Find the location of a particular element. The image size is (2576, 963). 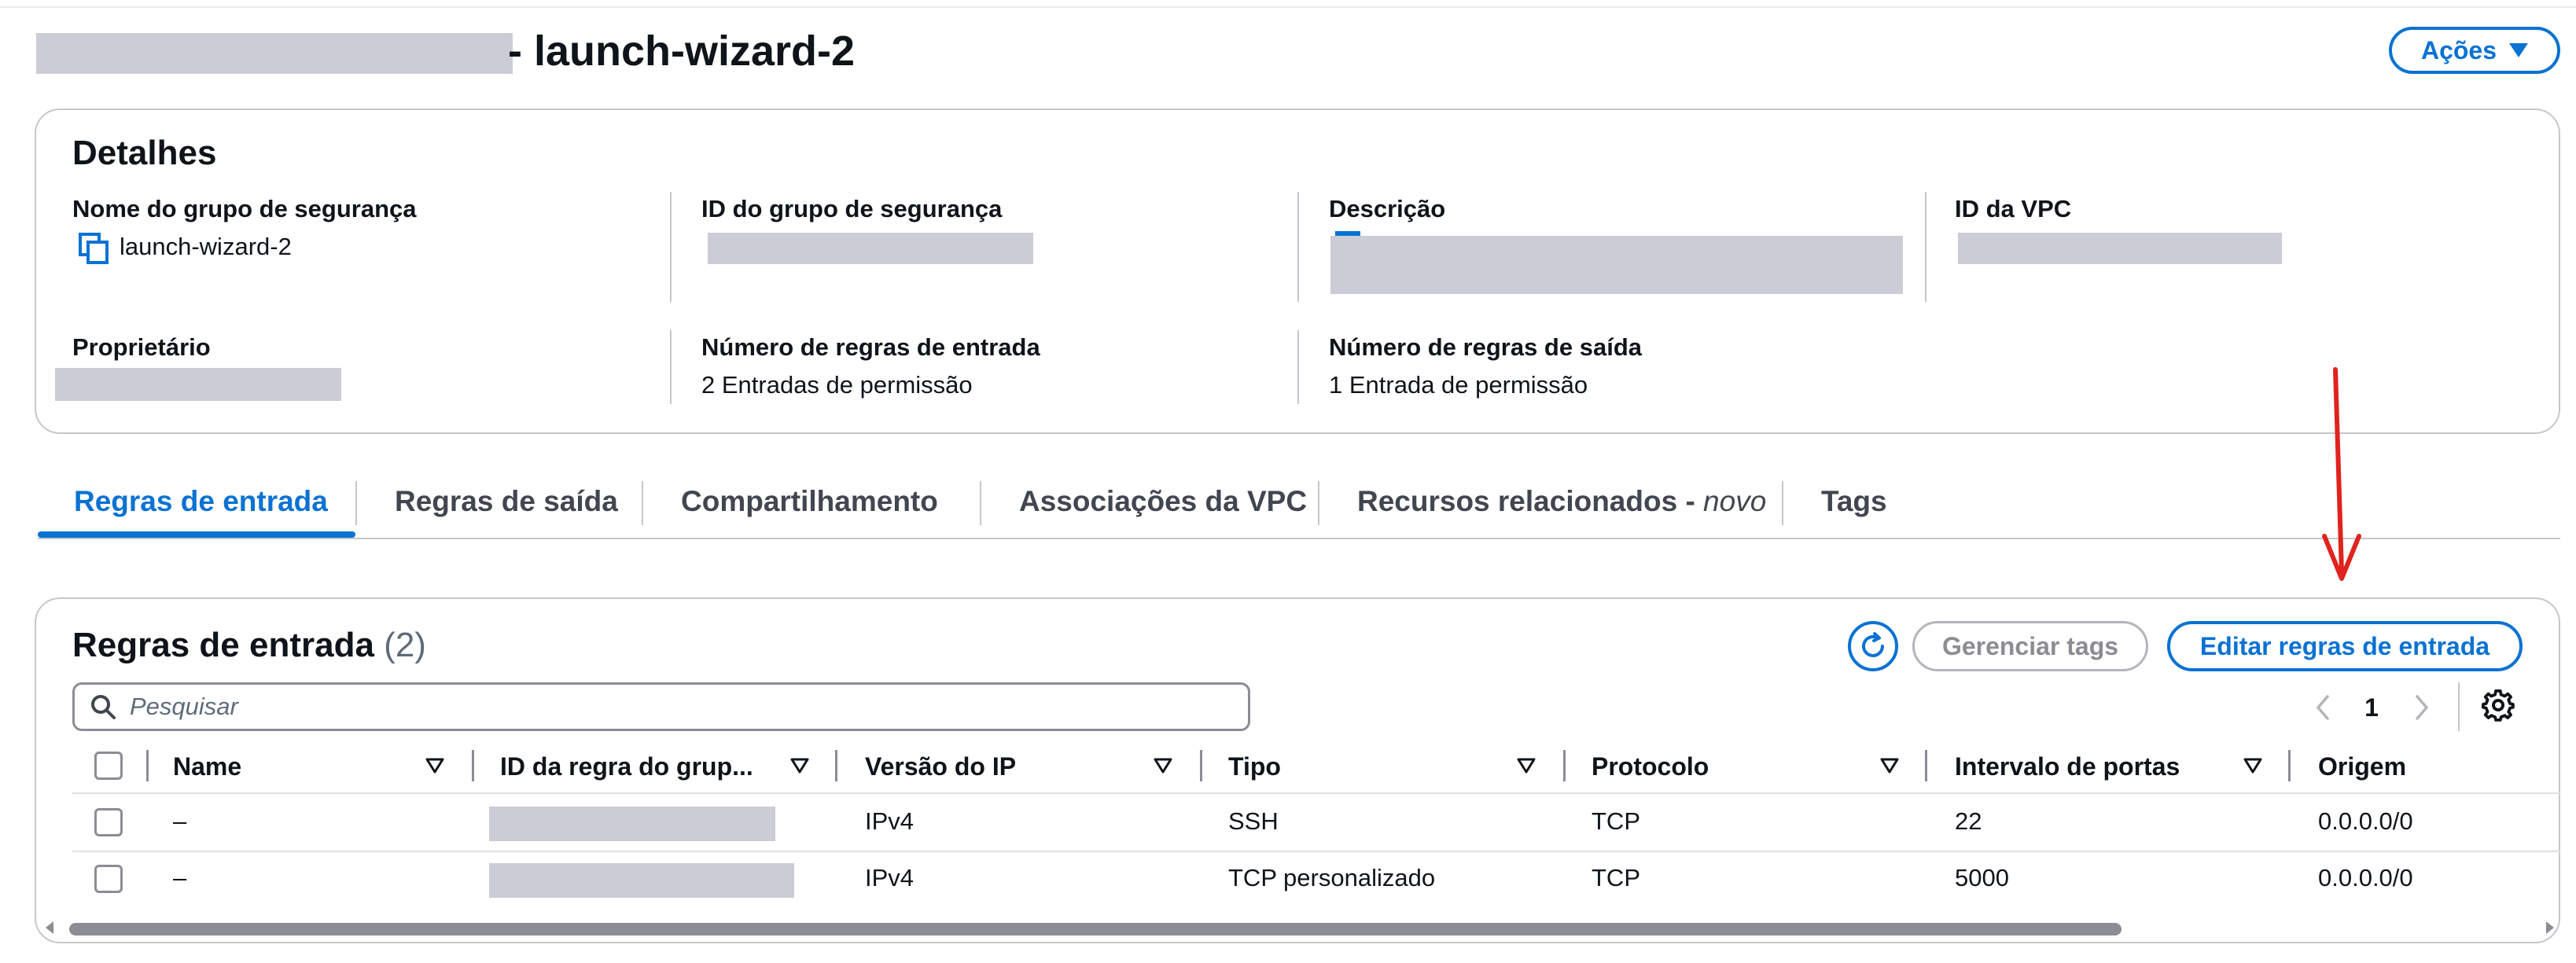

pager-next-button is located at coordinates (2422, 708).